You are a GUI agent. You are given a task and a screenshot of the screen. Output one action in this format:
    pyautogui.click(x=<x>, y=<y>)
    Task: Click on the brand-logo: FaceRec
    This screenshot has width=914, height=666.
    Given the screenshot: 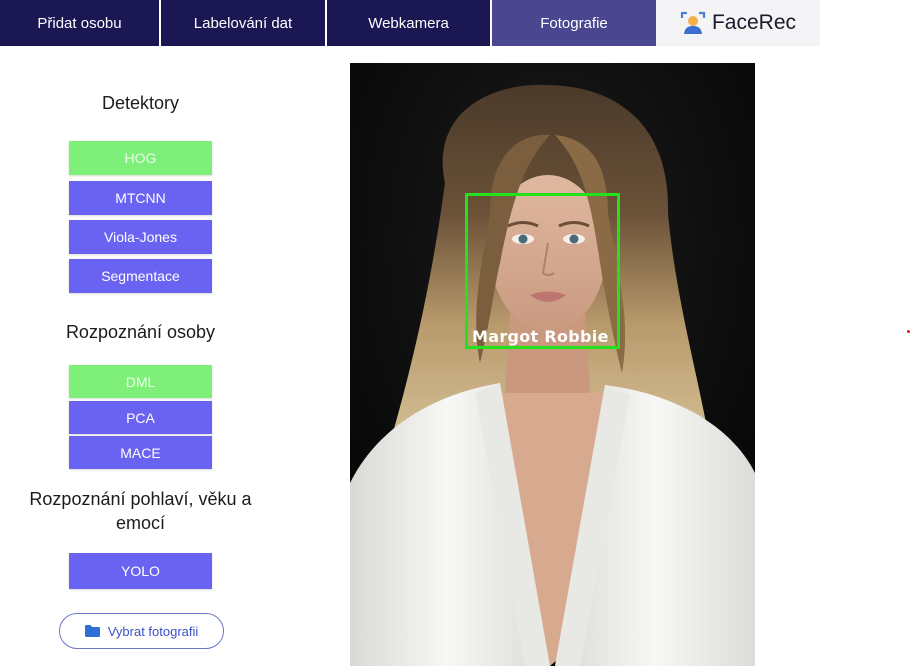 What is the action you would take?
    pyautogui.click(x=738, y=23)
    